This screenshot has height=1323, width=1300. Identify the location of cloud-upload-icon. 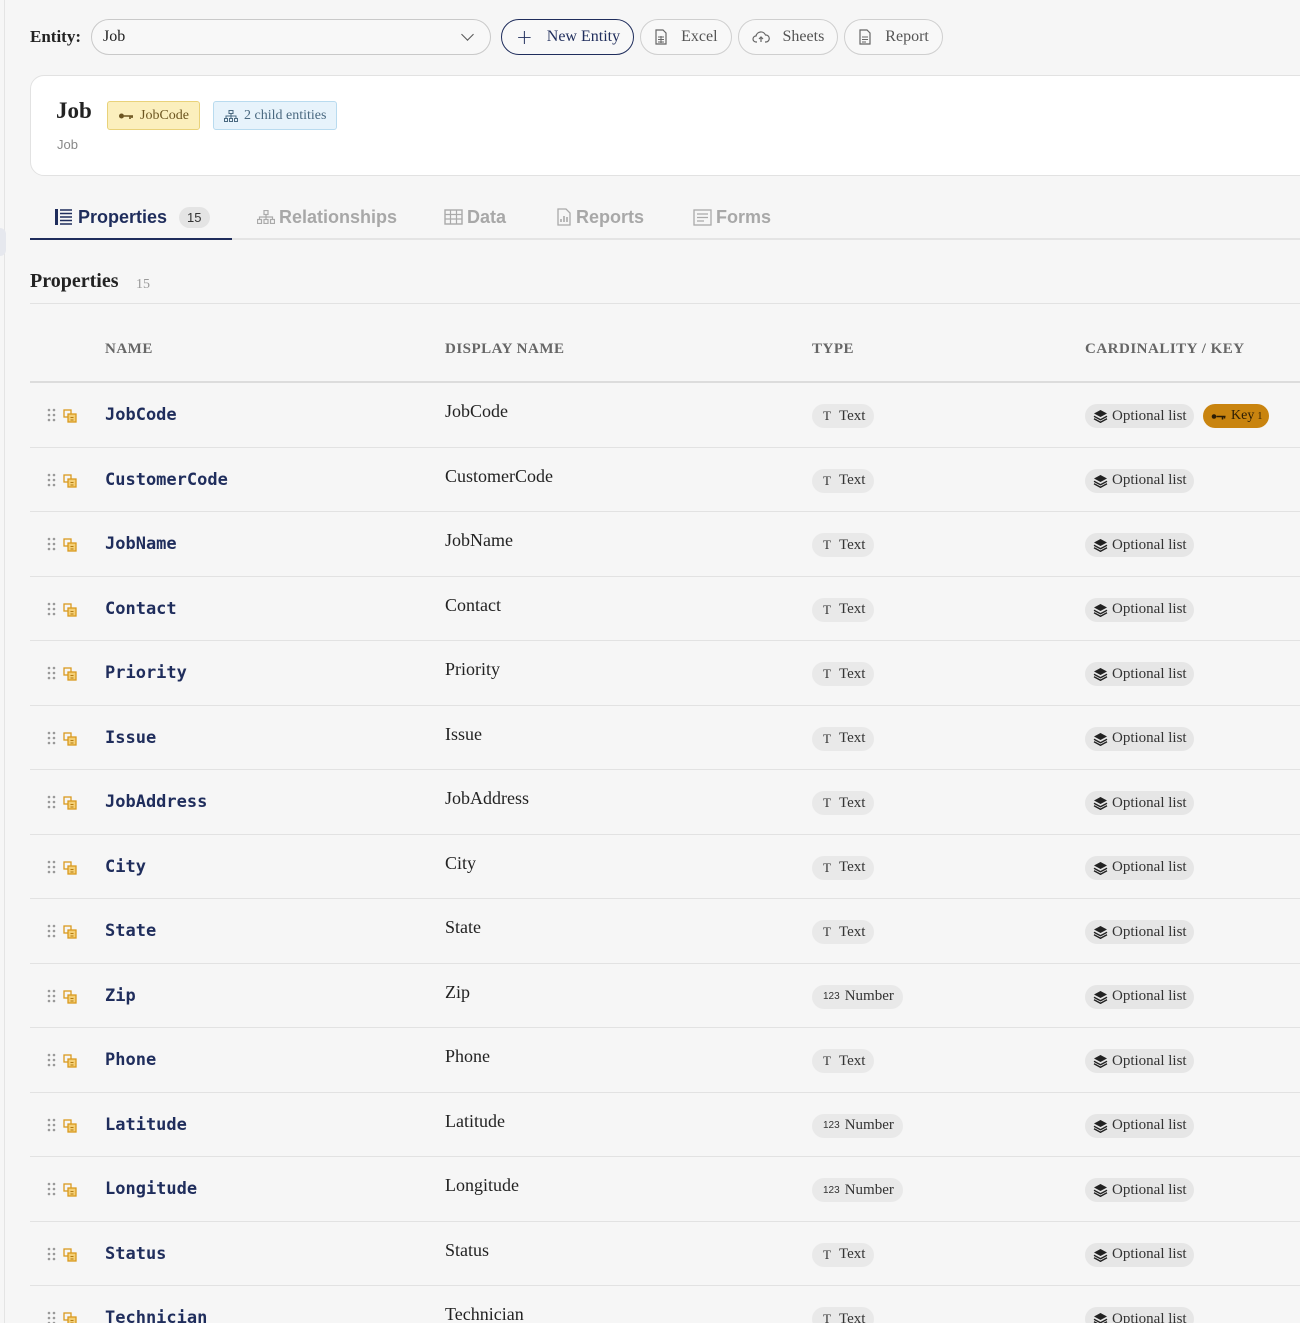
(760, 37).